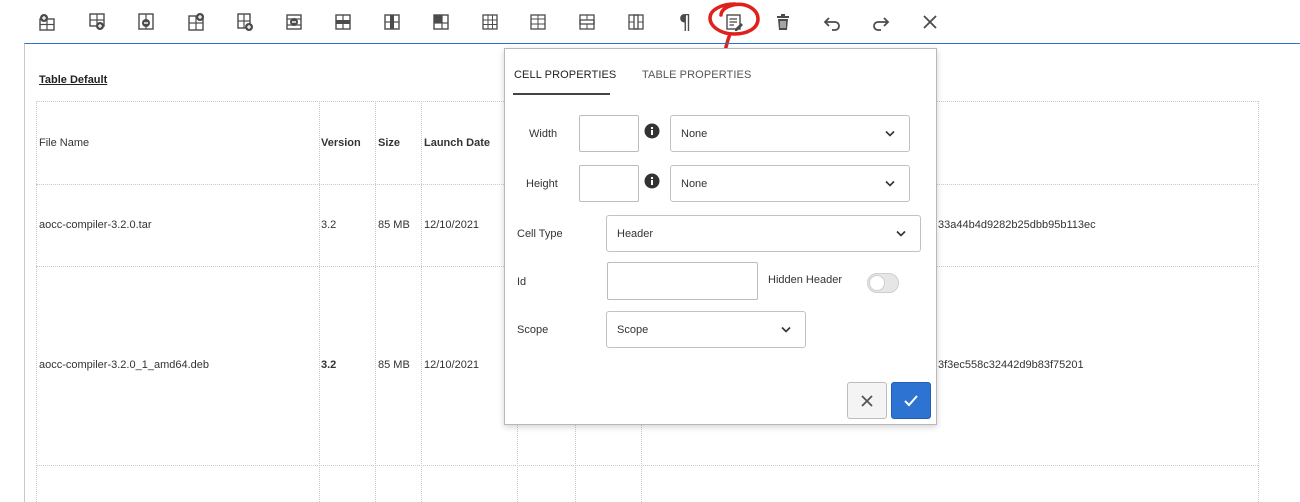 The height and width of the screenshot is (502, 1300). I want to click on tab-table-properties: TABLE PROPERTIES, so click(696, 75).